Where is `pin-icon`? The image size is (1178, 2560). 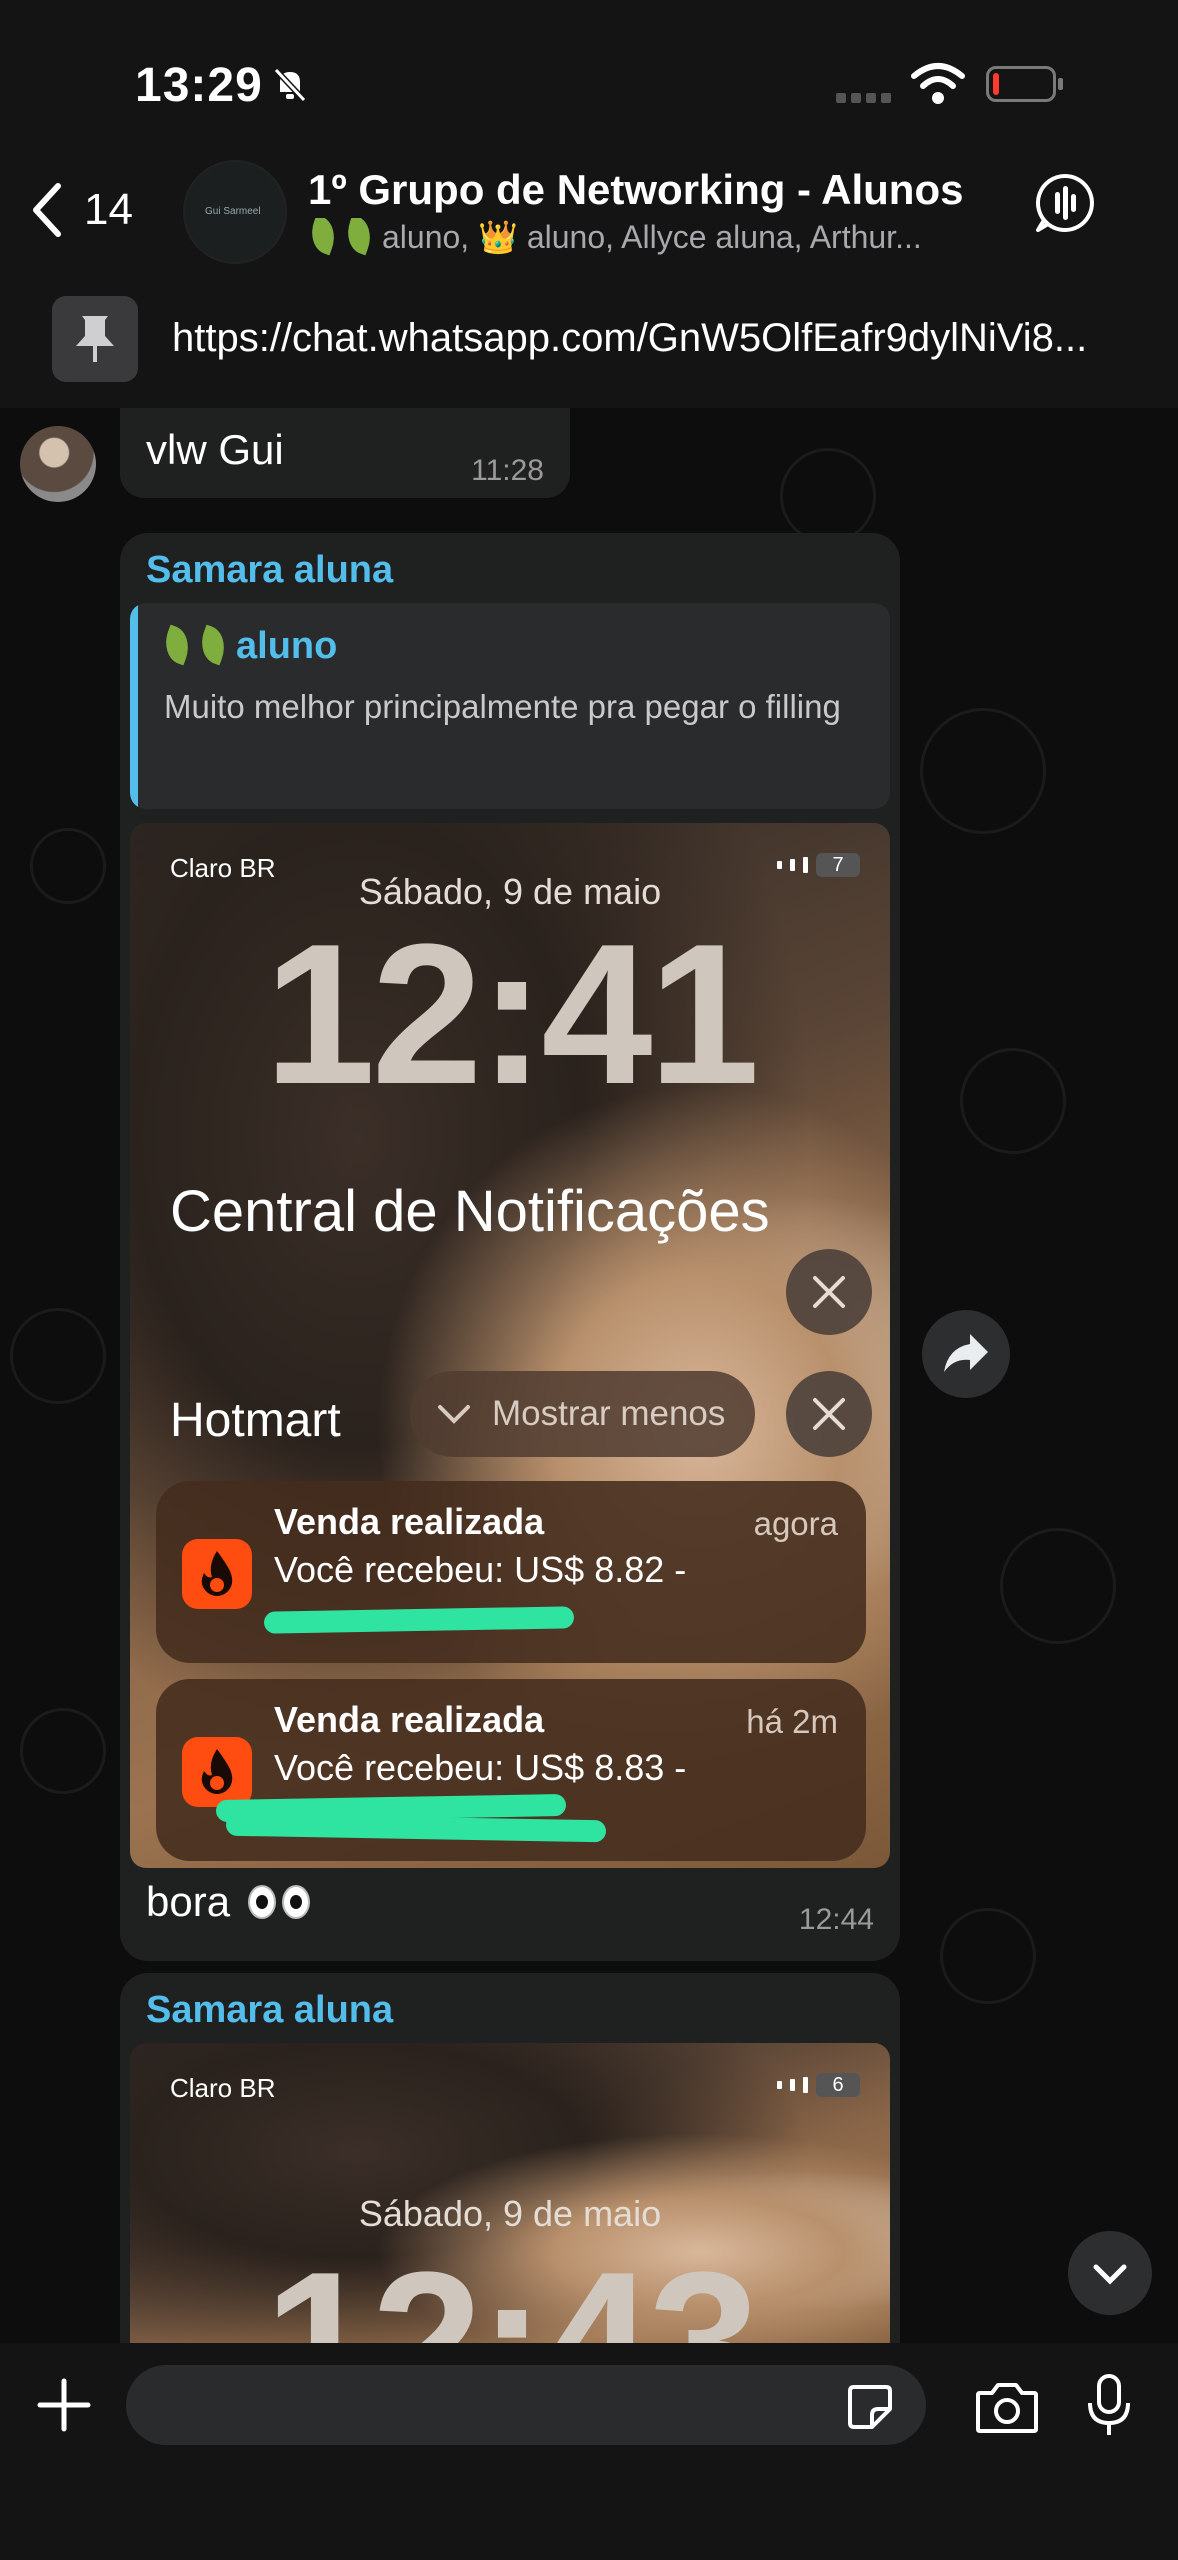 pin-icon is located at coordinates (95, 339).